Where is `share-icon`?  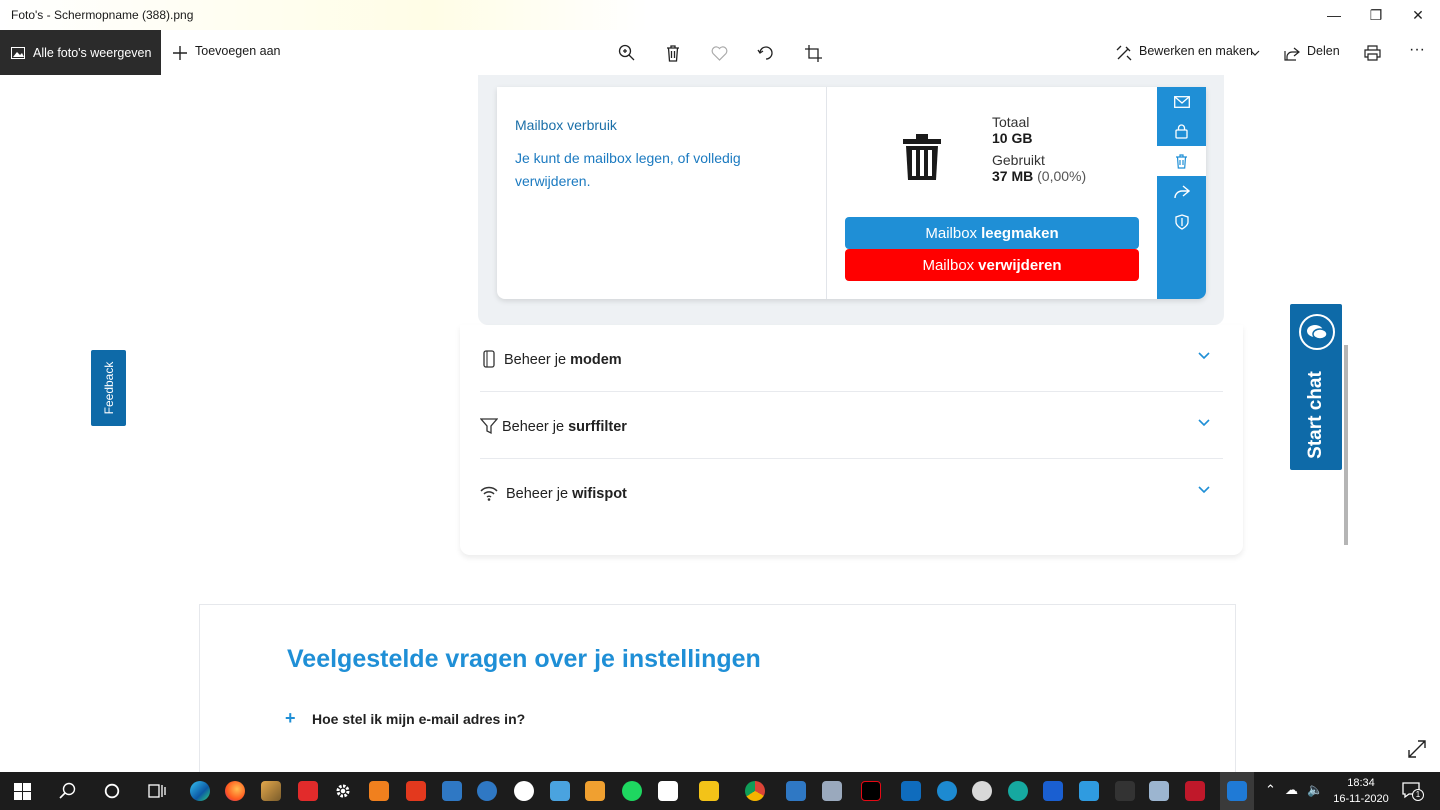
share-icon is located at coordinates (1292, 53).